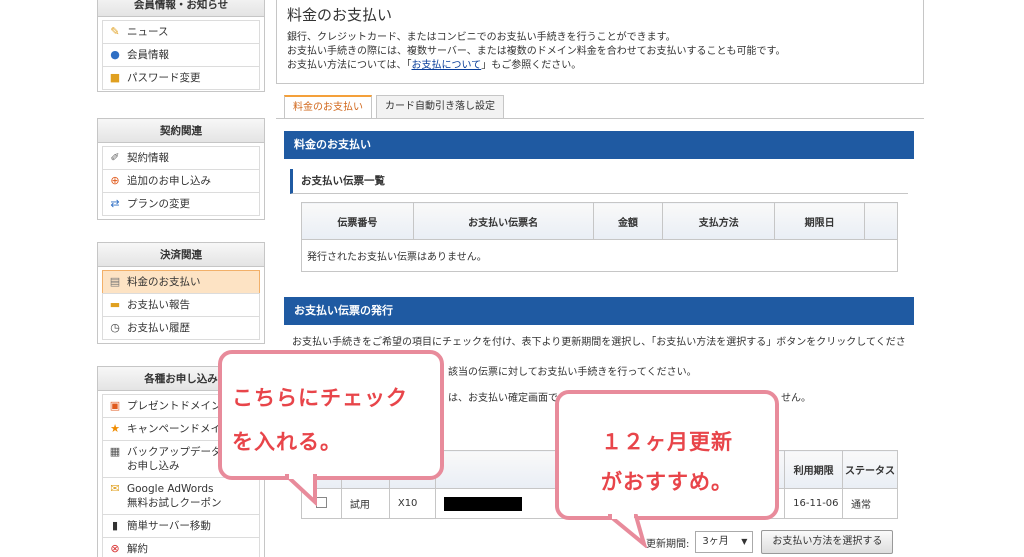  I want to click on sidebar-section-contract: 契約関連 ✐ 契約情報 ⊕ 追加のお申し込み ⇄ プランの変更, so click(181, 169).